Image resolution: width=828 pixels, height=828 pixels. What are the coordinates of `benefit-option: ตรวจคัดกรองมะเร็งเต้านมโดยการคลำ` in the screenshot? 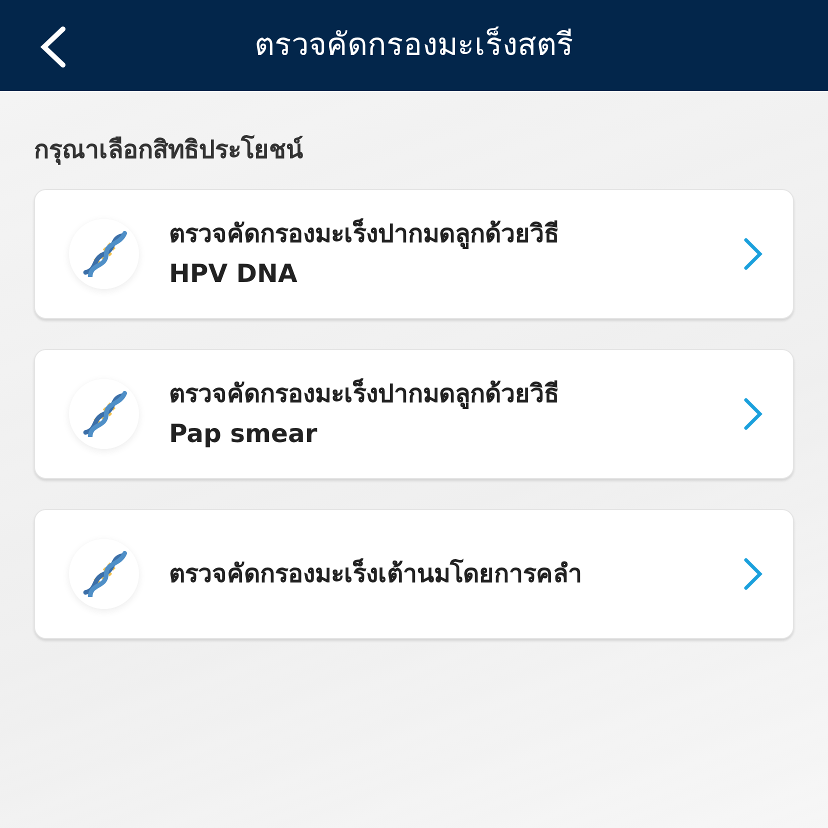 It's located at (414, 573).